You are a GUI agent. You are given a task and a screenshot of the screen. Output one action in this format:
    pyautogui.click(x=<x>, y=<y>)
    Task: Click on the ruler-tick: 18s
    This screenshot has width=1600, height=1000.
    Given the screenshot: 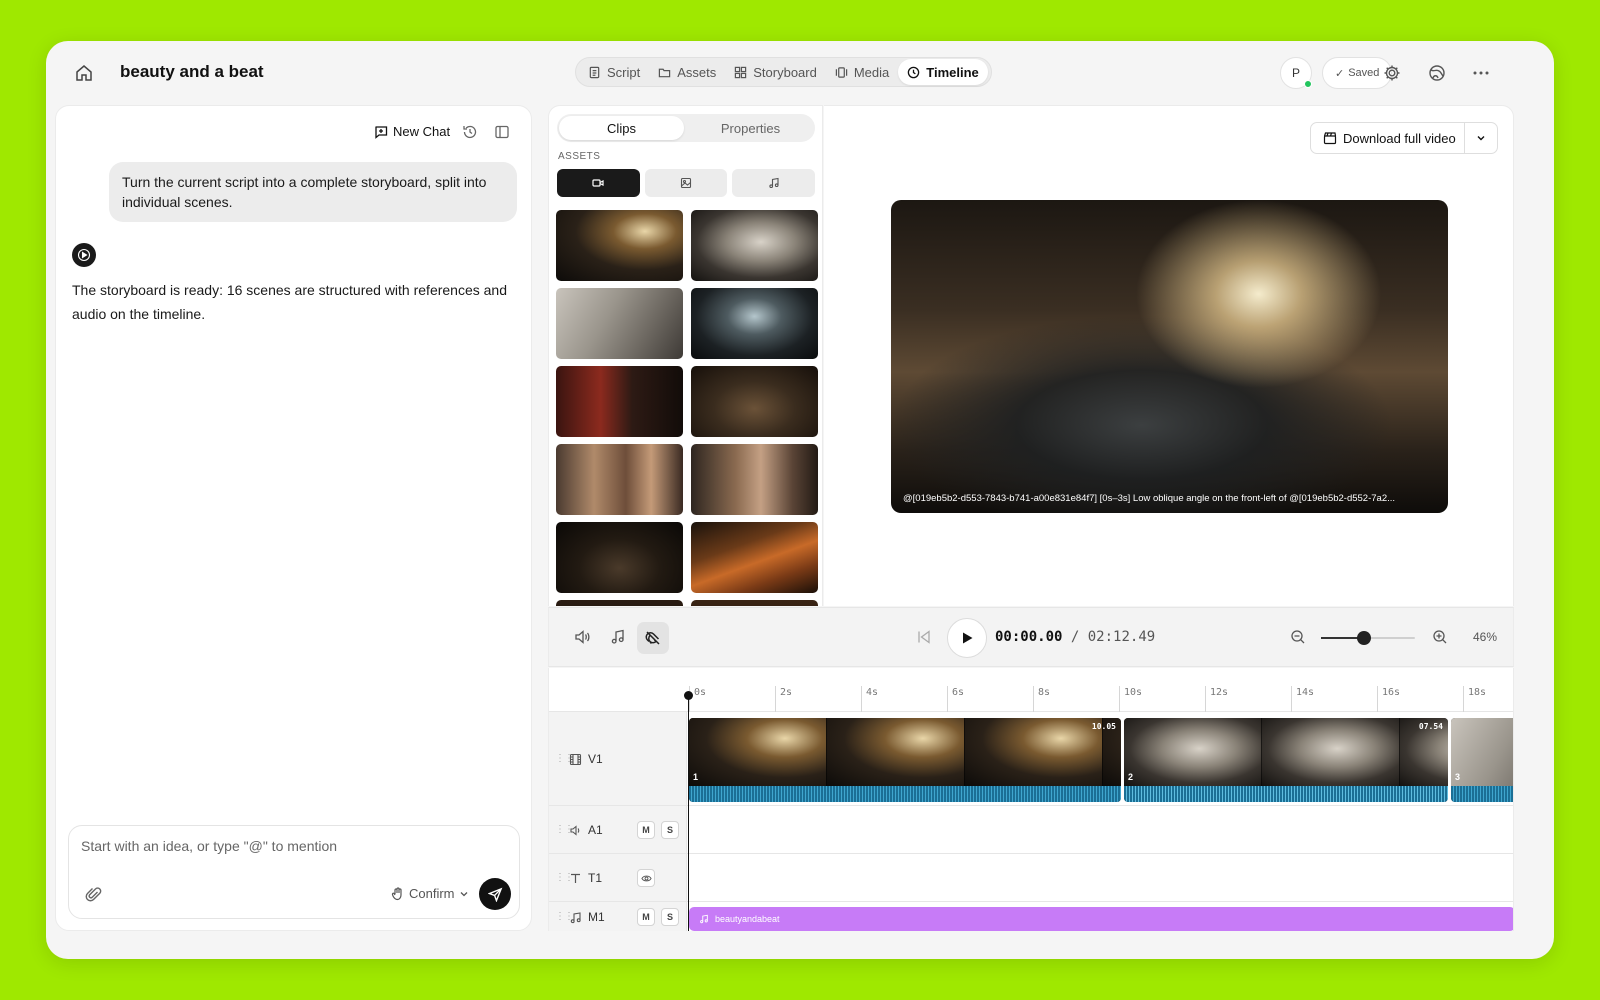 What is the action you would take?
    pyautogui.click(x=1474, y=699)
    